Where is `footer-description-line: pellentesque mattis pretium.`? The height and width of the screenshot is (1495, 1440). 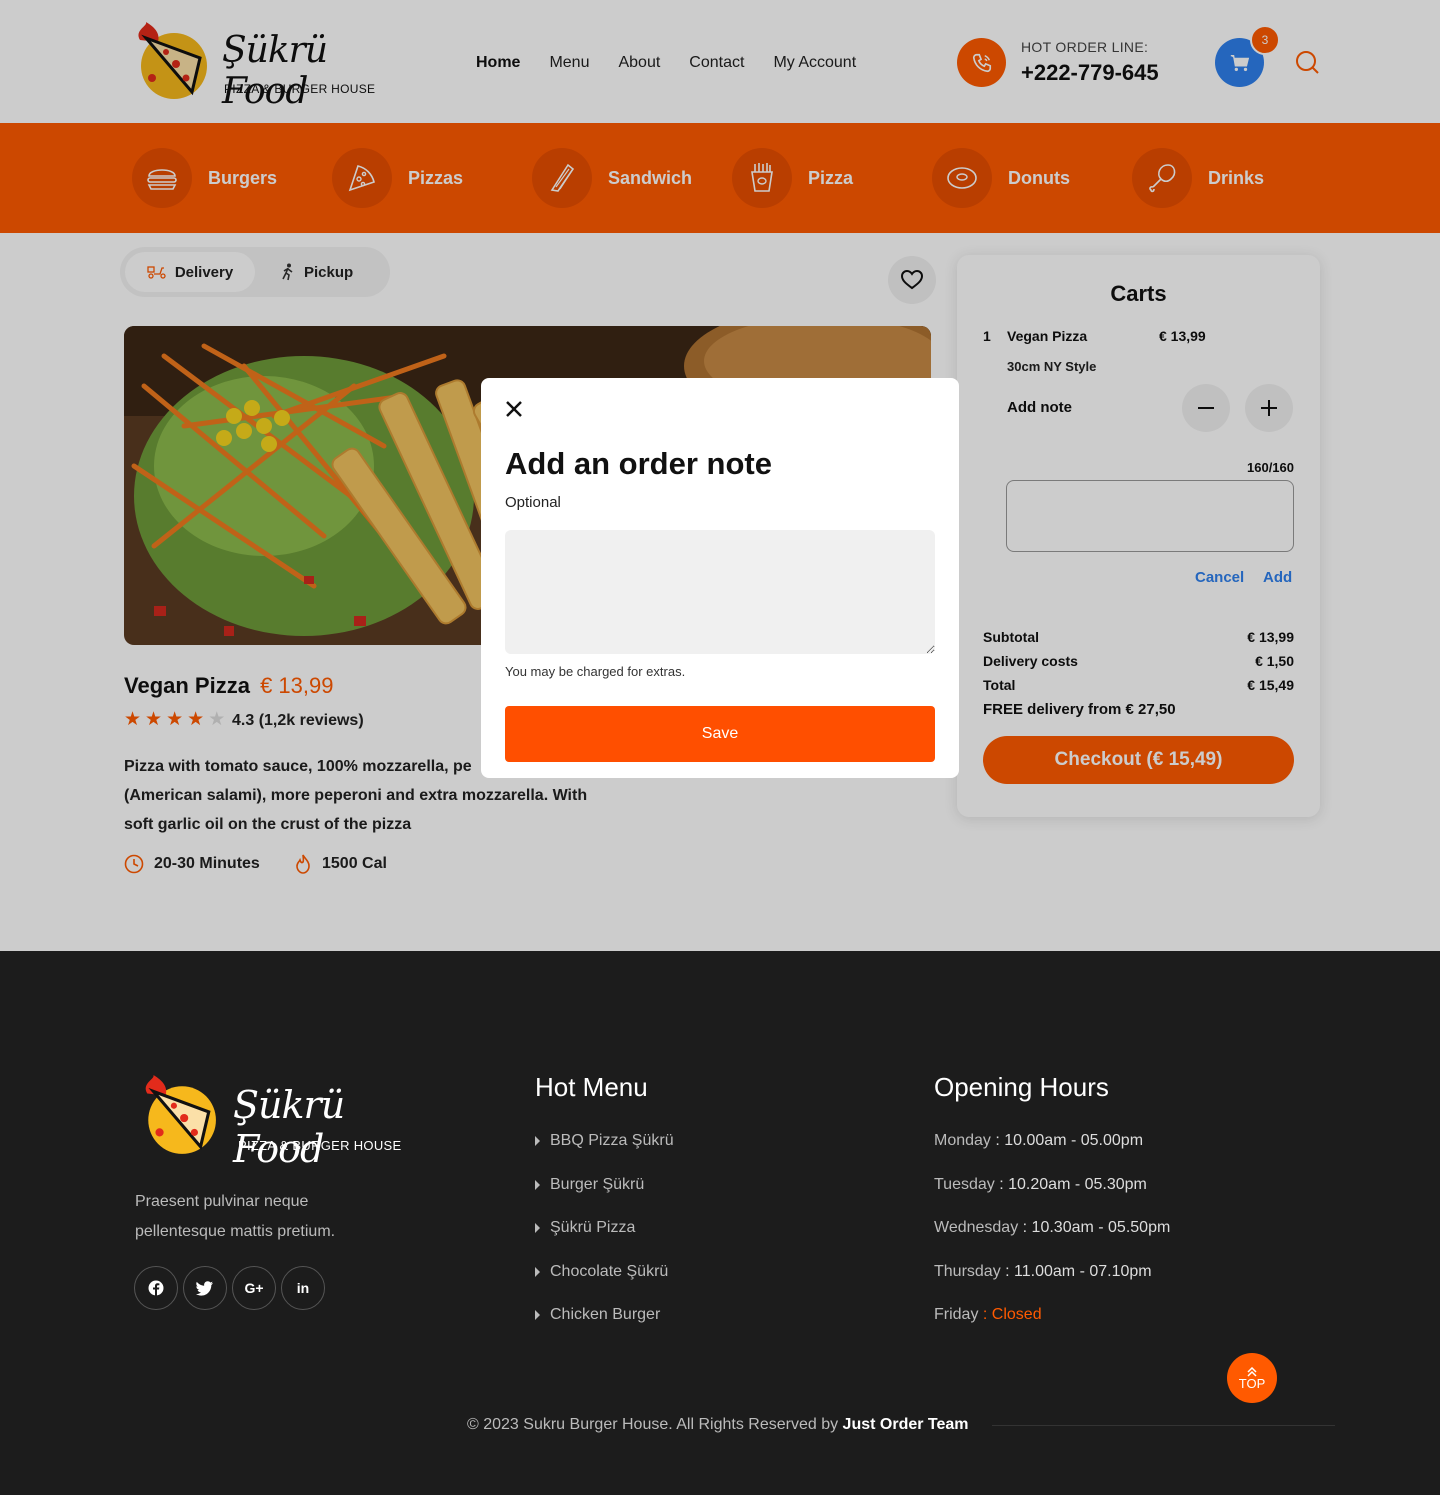
footer-description-line: pellentesque mattis pretium. is located at coordinates (235, 1231).